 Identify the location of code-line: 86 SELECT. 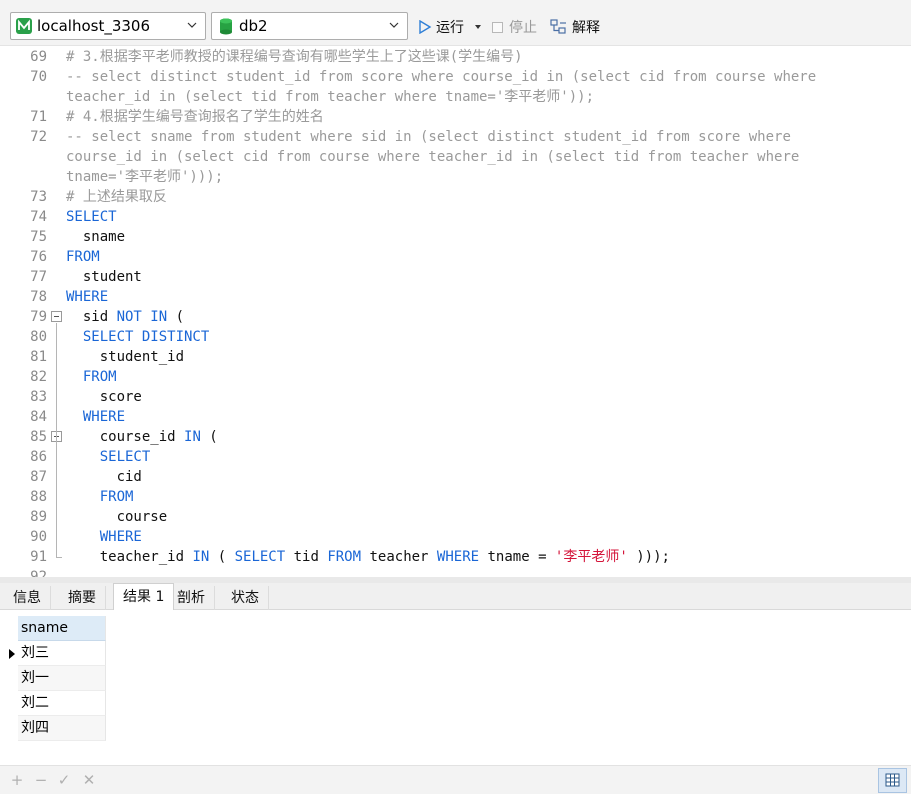
(455, 457).